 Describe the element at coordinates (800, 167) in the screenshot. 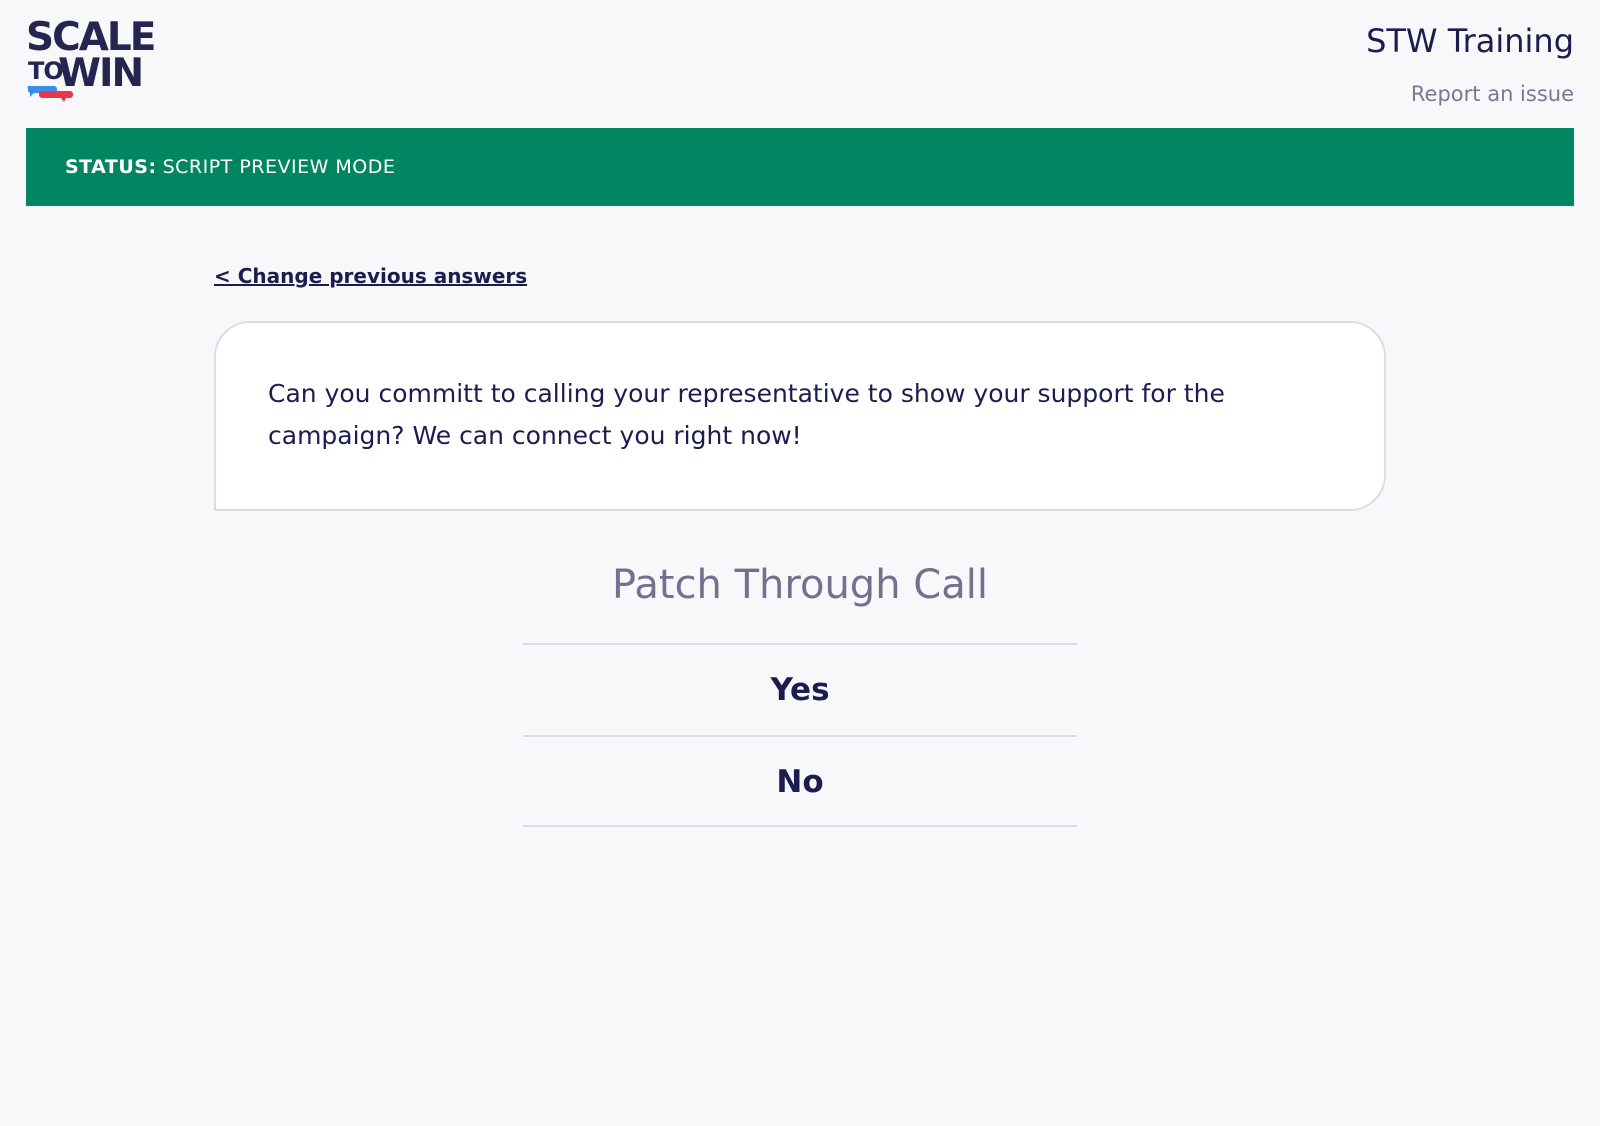

I see `status-banner: STATUS: SCRIPT PREVIEW MODE` at that location.